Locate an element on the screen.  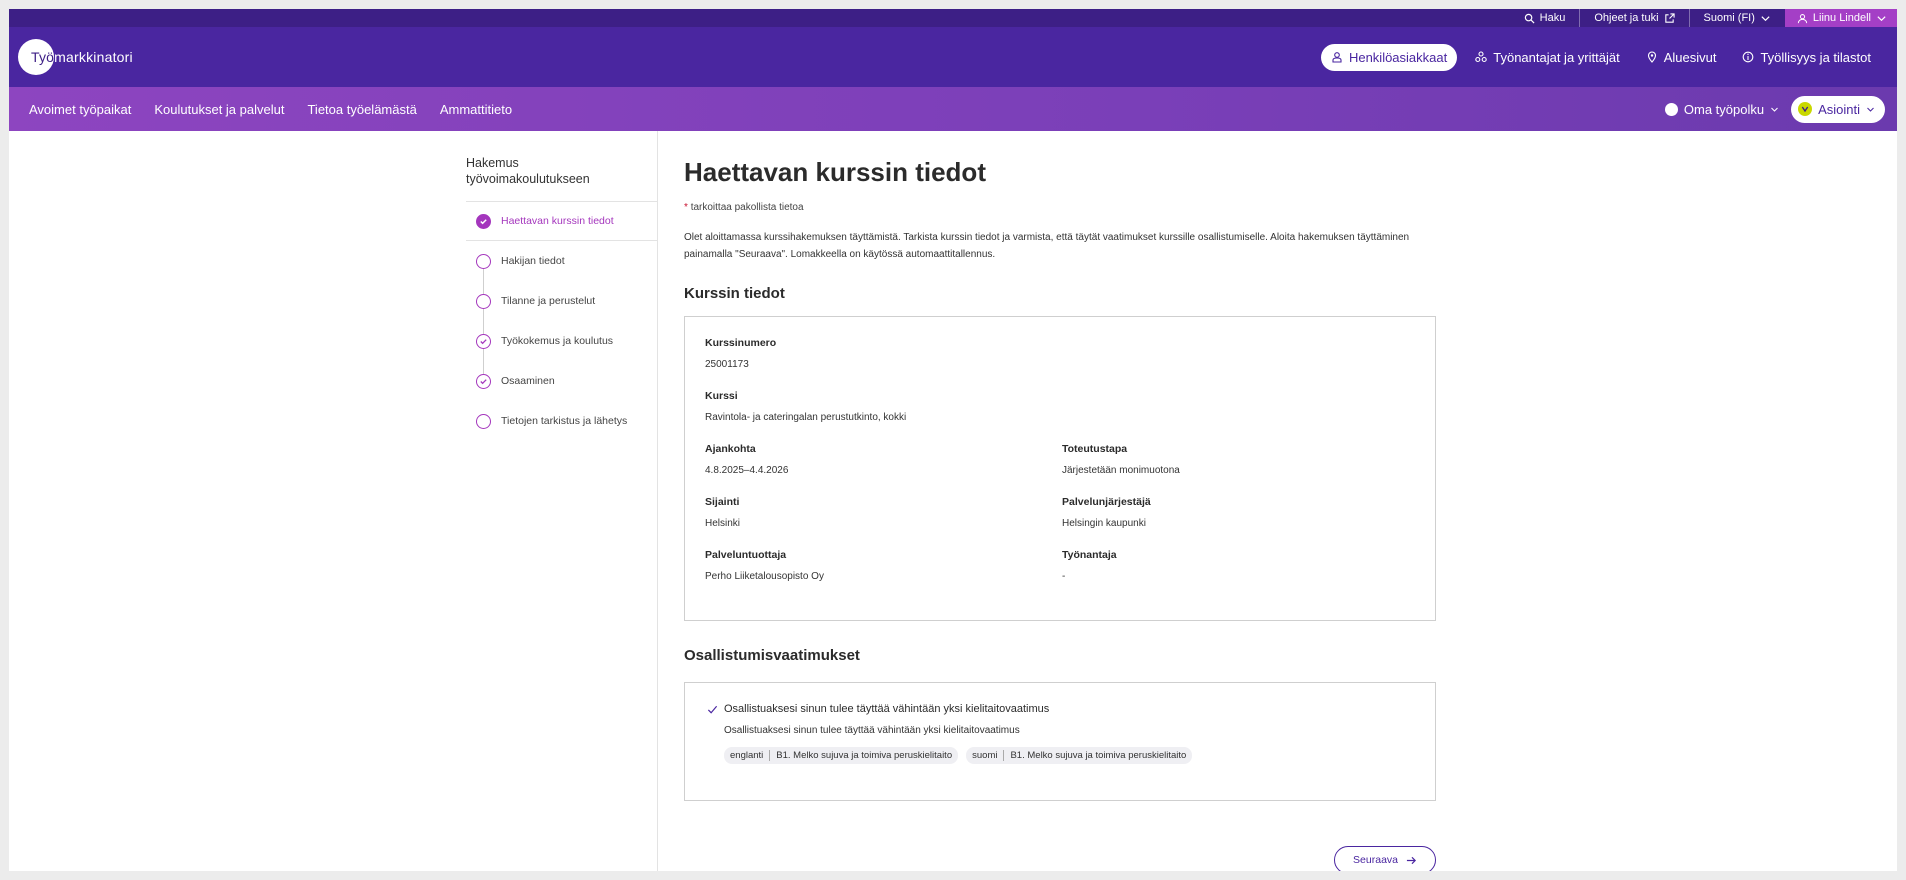
logo-text: Työmarkkinatori is located at coordinates (82, 57).